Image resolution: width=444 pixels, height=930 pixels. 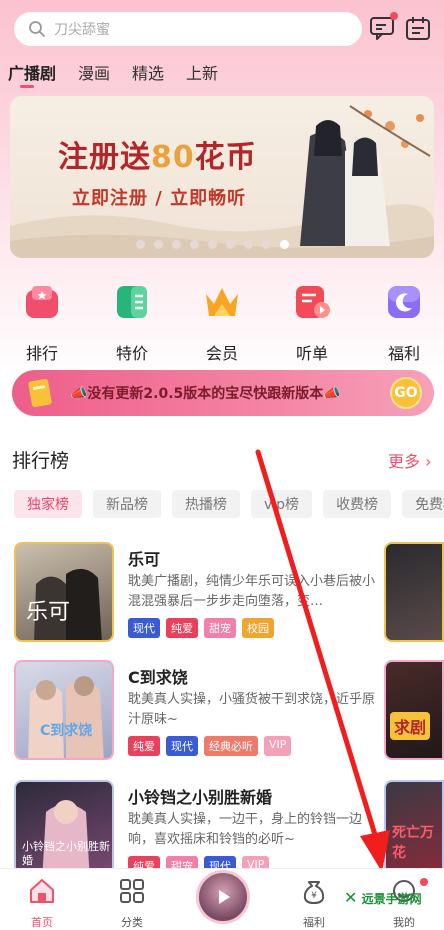 What do you see at coordinates (66, 731) in the screenshot?
I see `cover-title: C到求饶` at bounding box center [66, 731].